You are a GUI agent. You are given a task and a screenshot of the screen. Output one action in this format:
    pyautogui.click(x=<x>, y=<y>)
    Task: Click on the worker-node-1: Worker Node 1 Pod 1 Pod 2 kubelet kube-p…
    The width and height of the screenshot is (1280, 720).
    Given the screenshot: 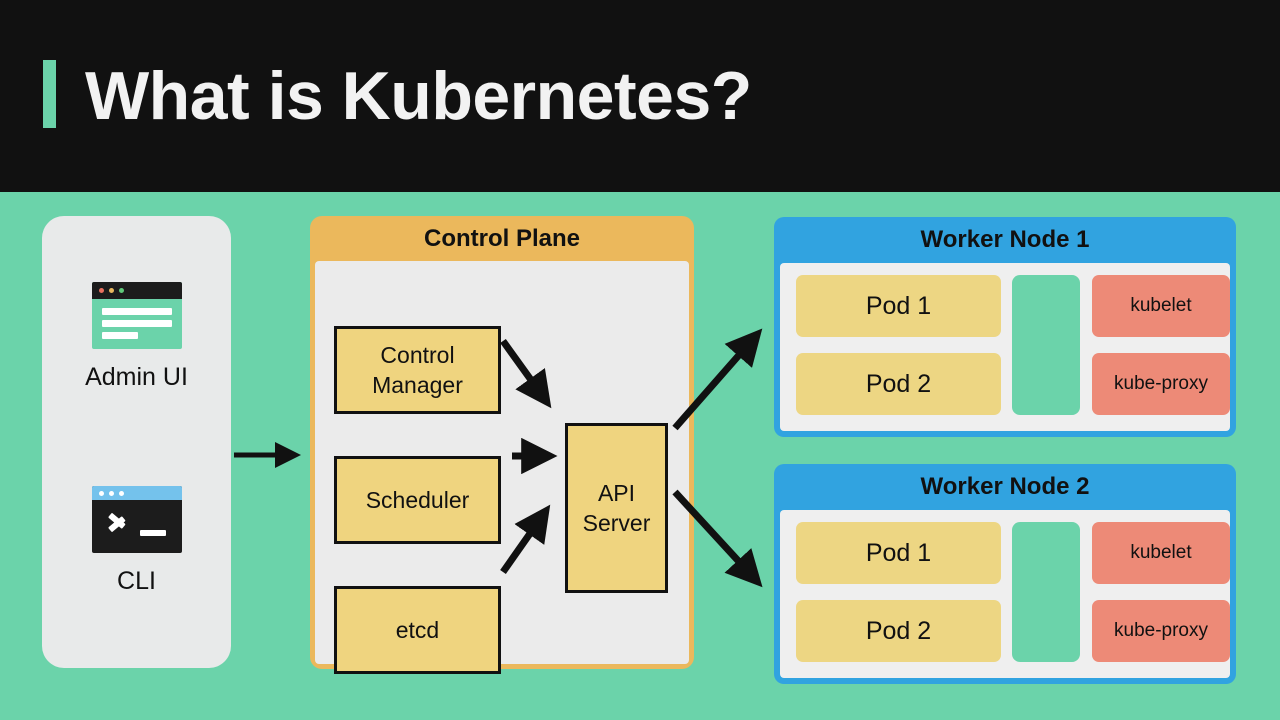 What is the action you would take?
    pyautogui.click(x=1005, y=327)
    